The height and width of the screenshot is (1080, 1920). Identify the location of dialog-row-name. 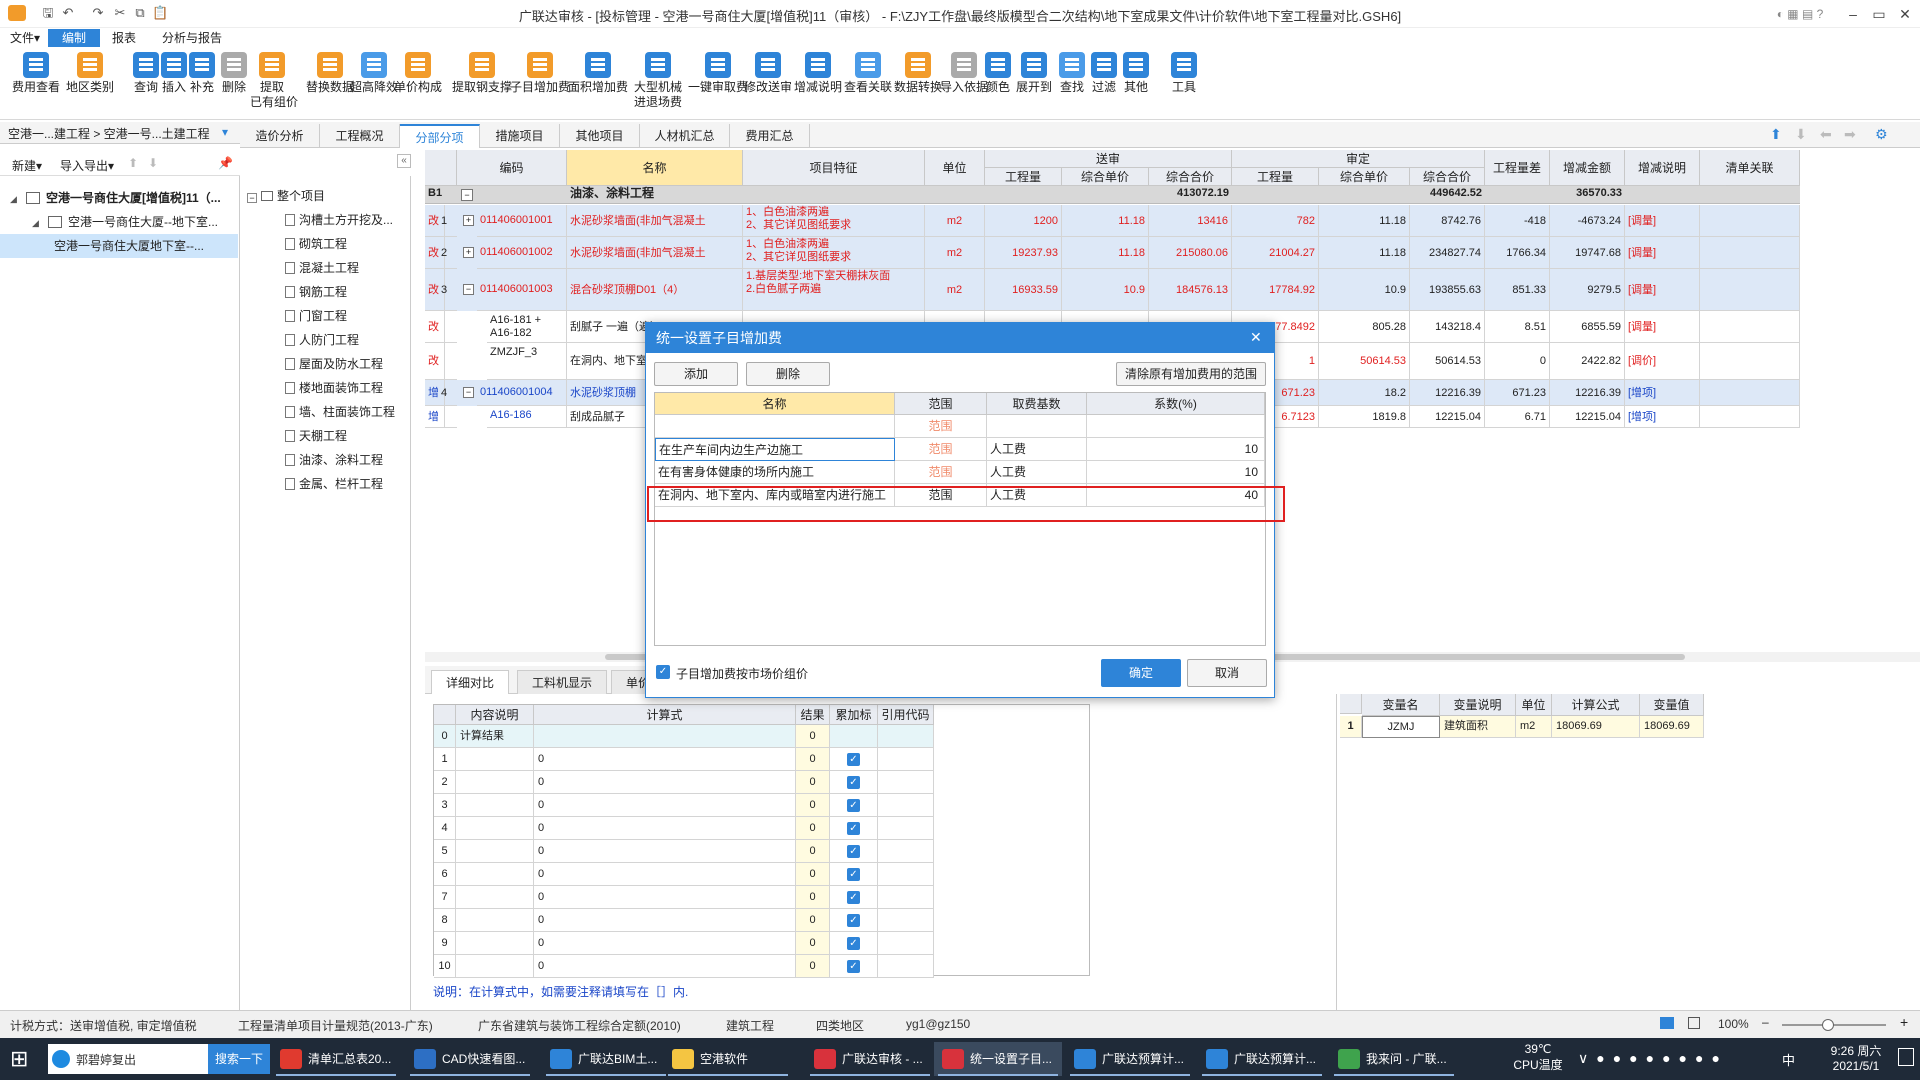
(775, 426).